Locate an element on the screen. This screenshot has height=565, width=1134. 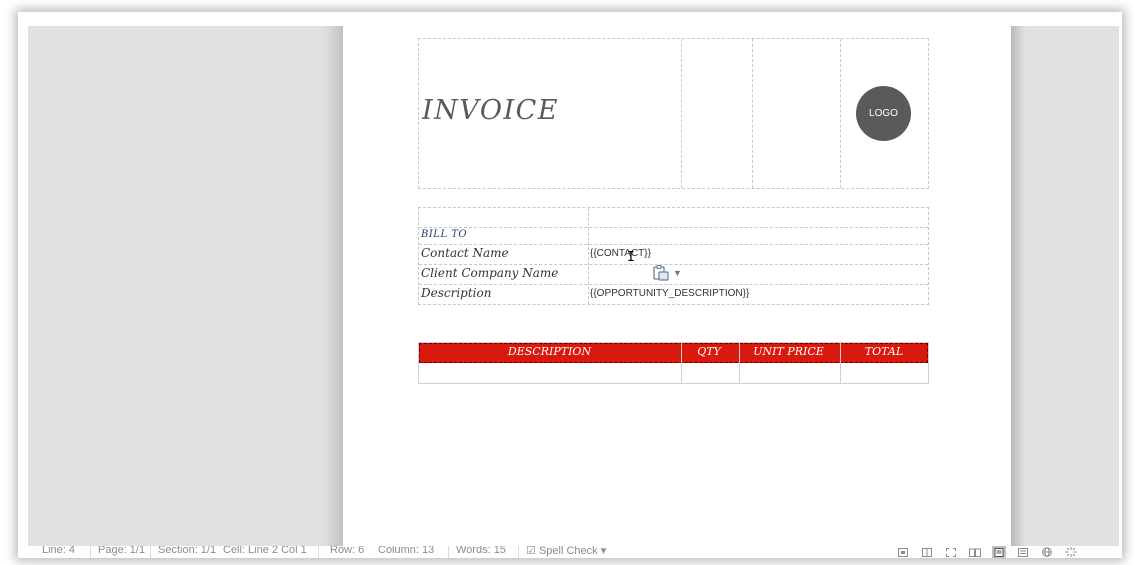
description-value: {{OPPORTUNITY_DESCRIPTION}} is located at coordinates (669, 293).